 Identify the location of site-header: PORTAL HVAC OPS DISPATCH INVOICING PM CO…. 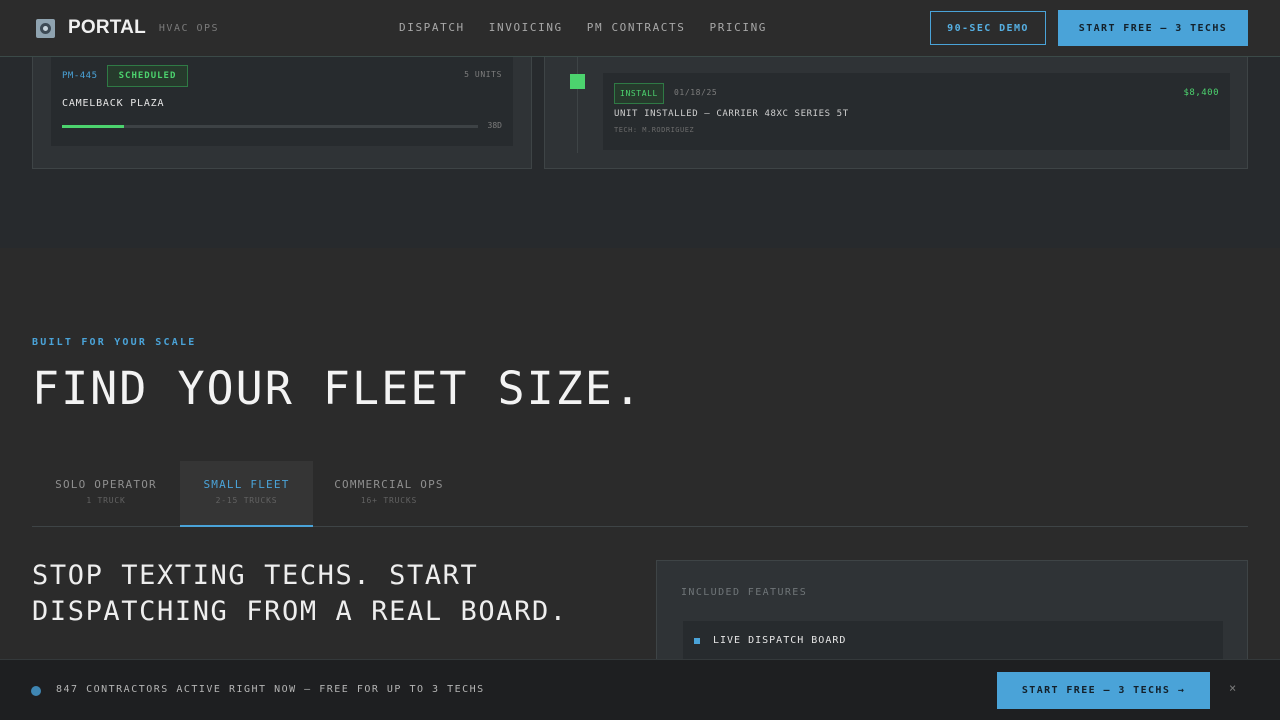
(640, 28).